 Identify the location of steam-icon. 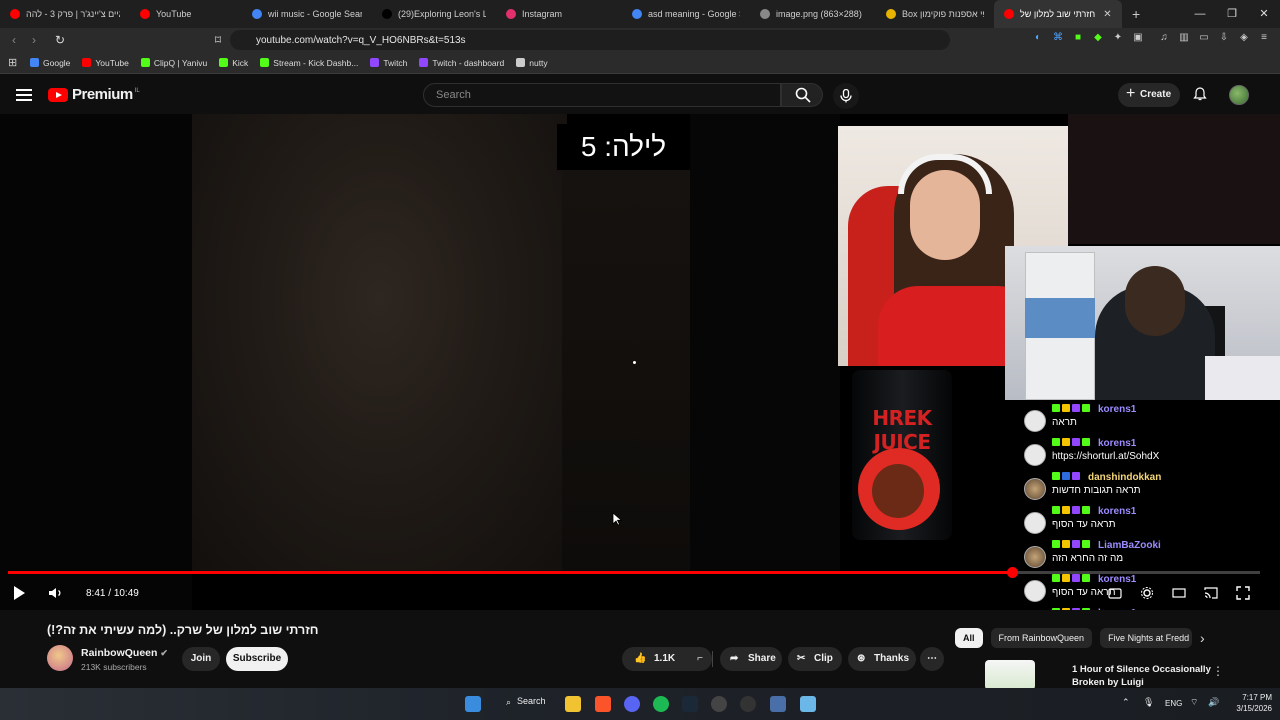
(690, 704).